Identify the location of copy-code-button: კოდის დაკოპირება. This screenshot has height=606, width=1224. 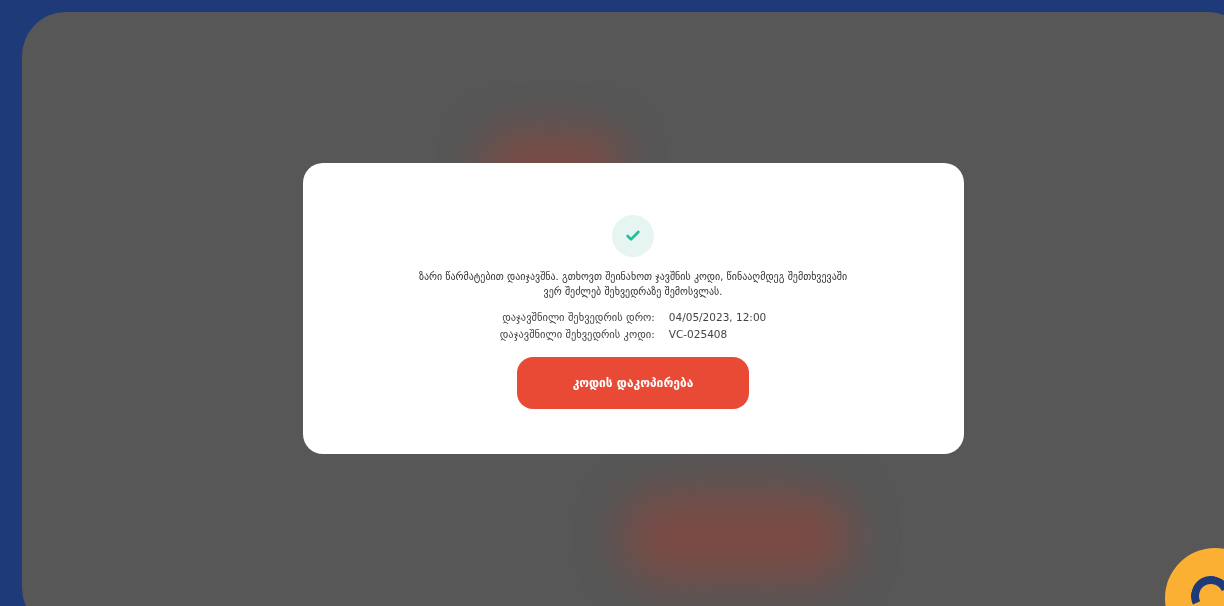
(633, 383).